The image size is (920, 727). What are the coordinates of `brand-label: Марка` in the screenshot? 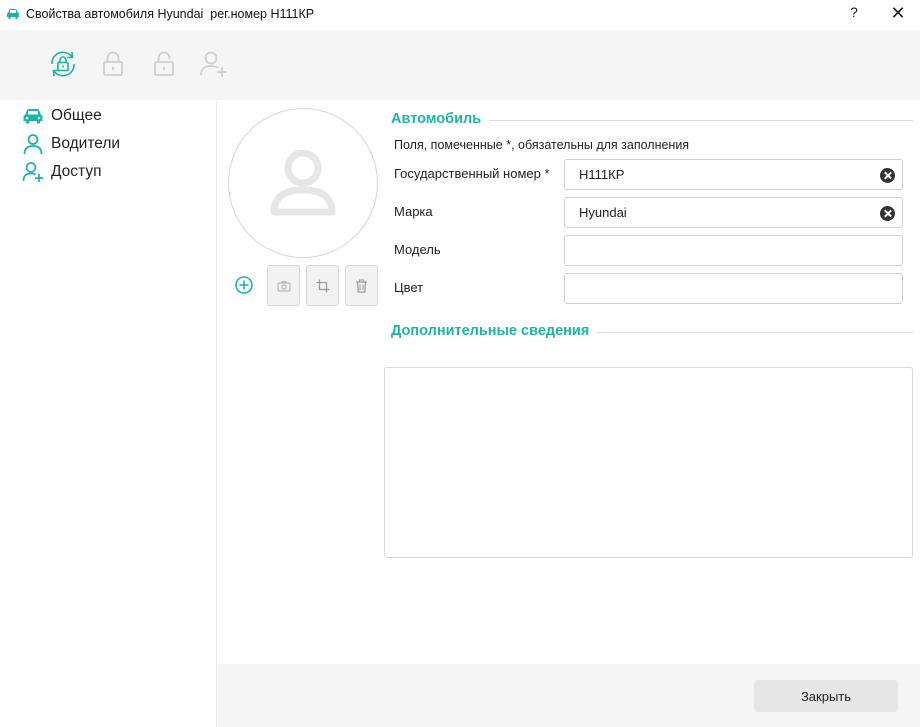 It's located at (413, 211).